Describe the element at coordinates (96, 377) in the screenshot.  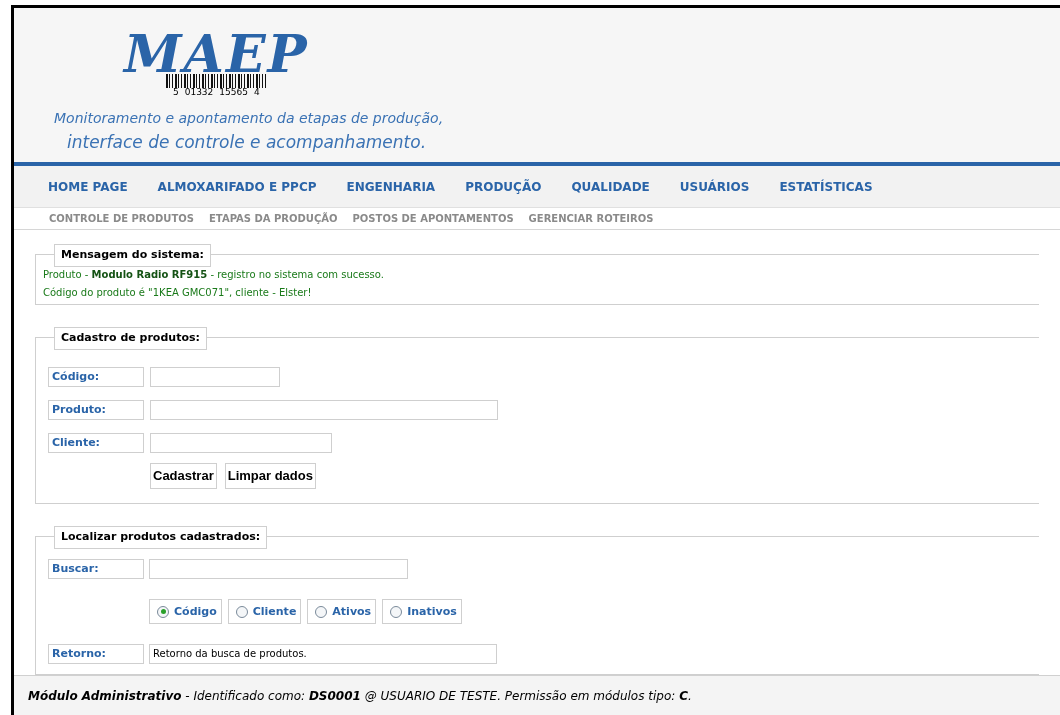
I see `field-label: Código:` at that location.